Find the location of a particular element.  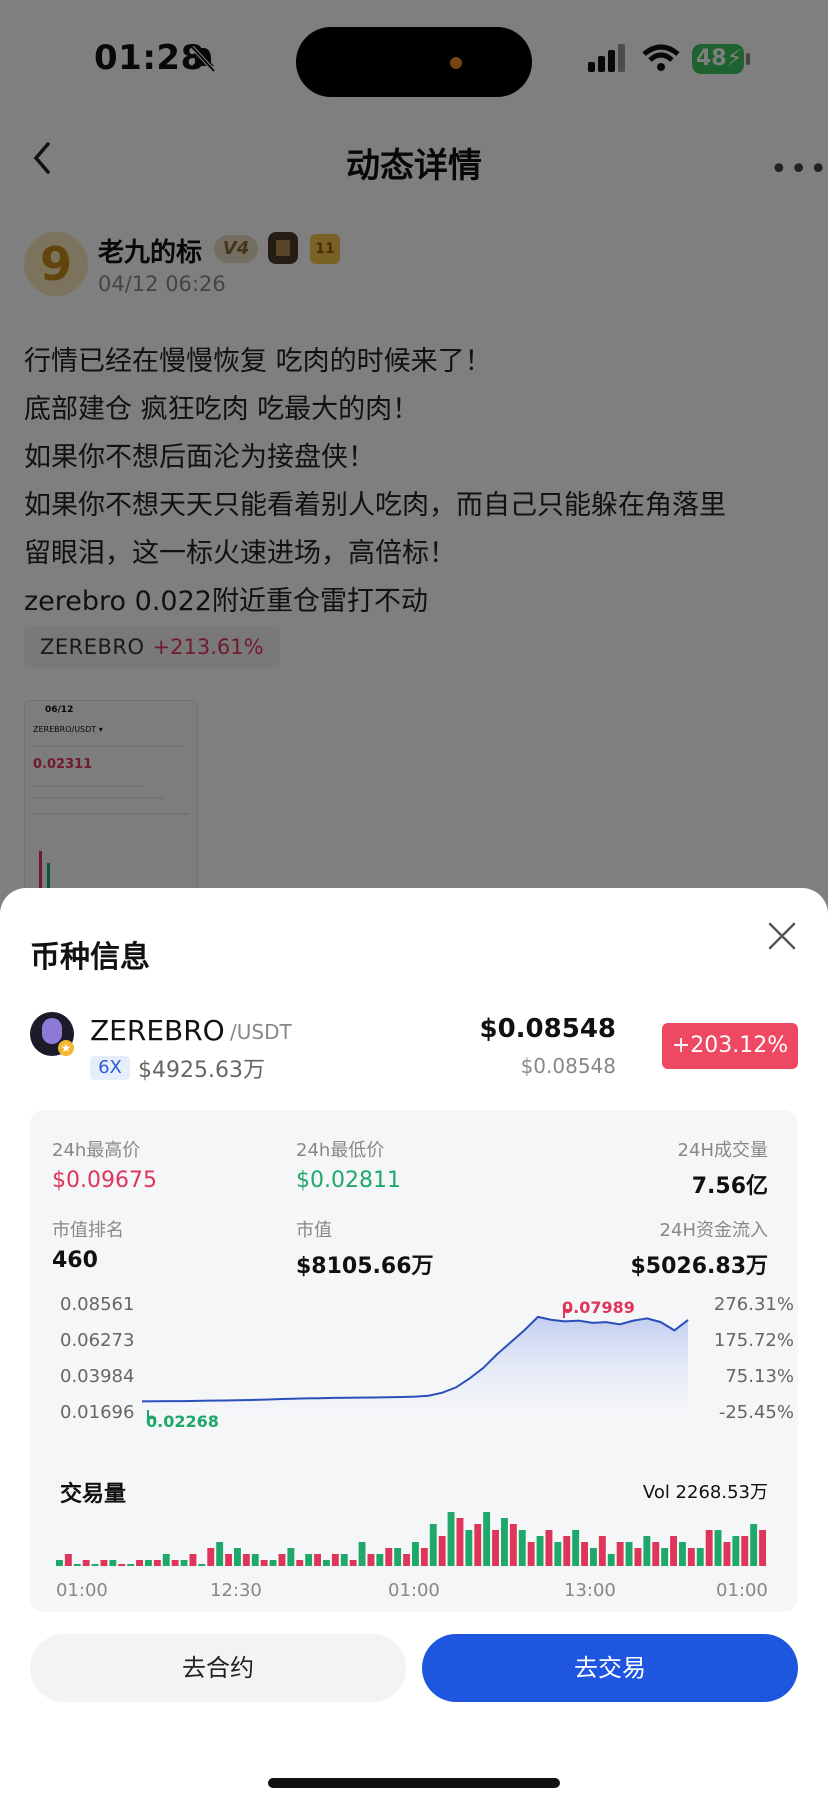

stat-24h-low: 24h最低价 $0.02811 is located at coordinates (348, 1164).